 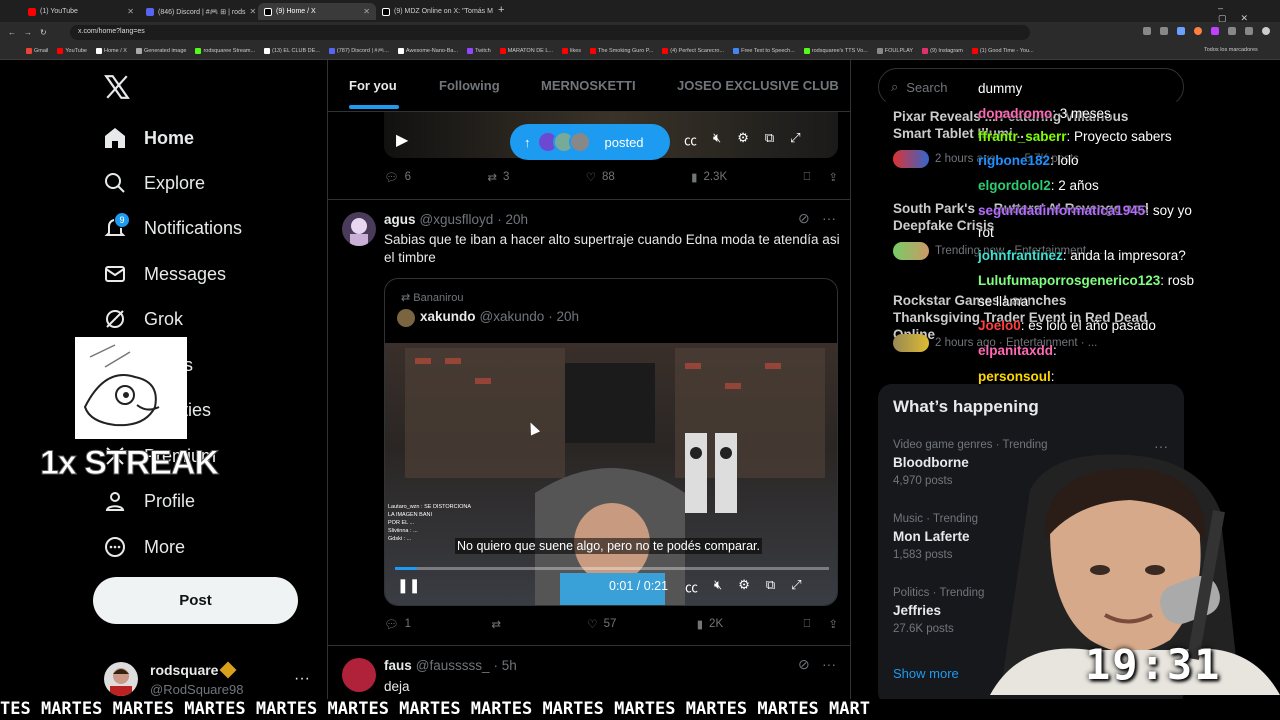 What do you see at coordinates (1086, 280) in the screenshot?
I see `chat-message: Lulufumaporrosgenerico123: rosb` at bounding box center [1086, 280].